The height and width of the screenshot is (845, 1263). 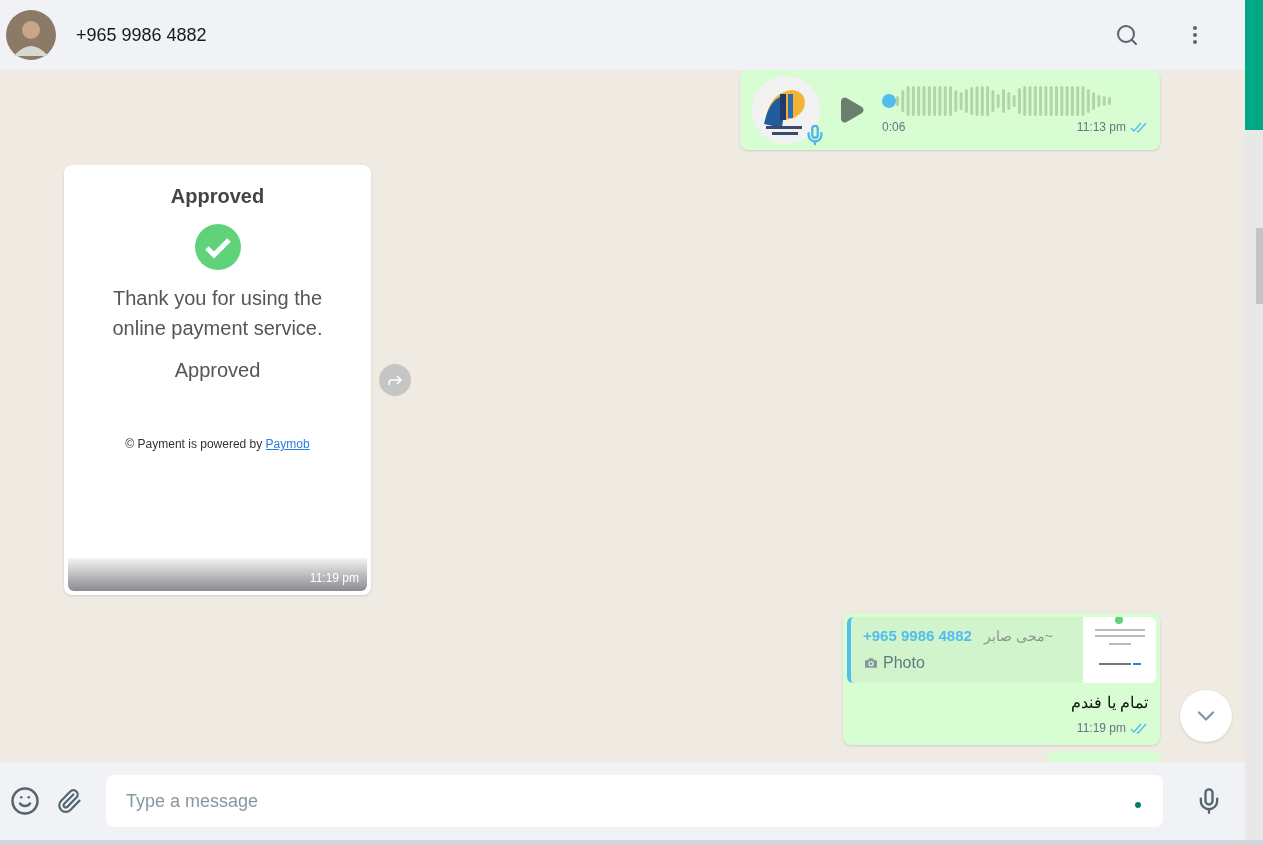 What do you see at coordinates (1195, 35) in the screenshot?
I see `menu-icon` at bounding box center [1195, 35].